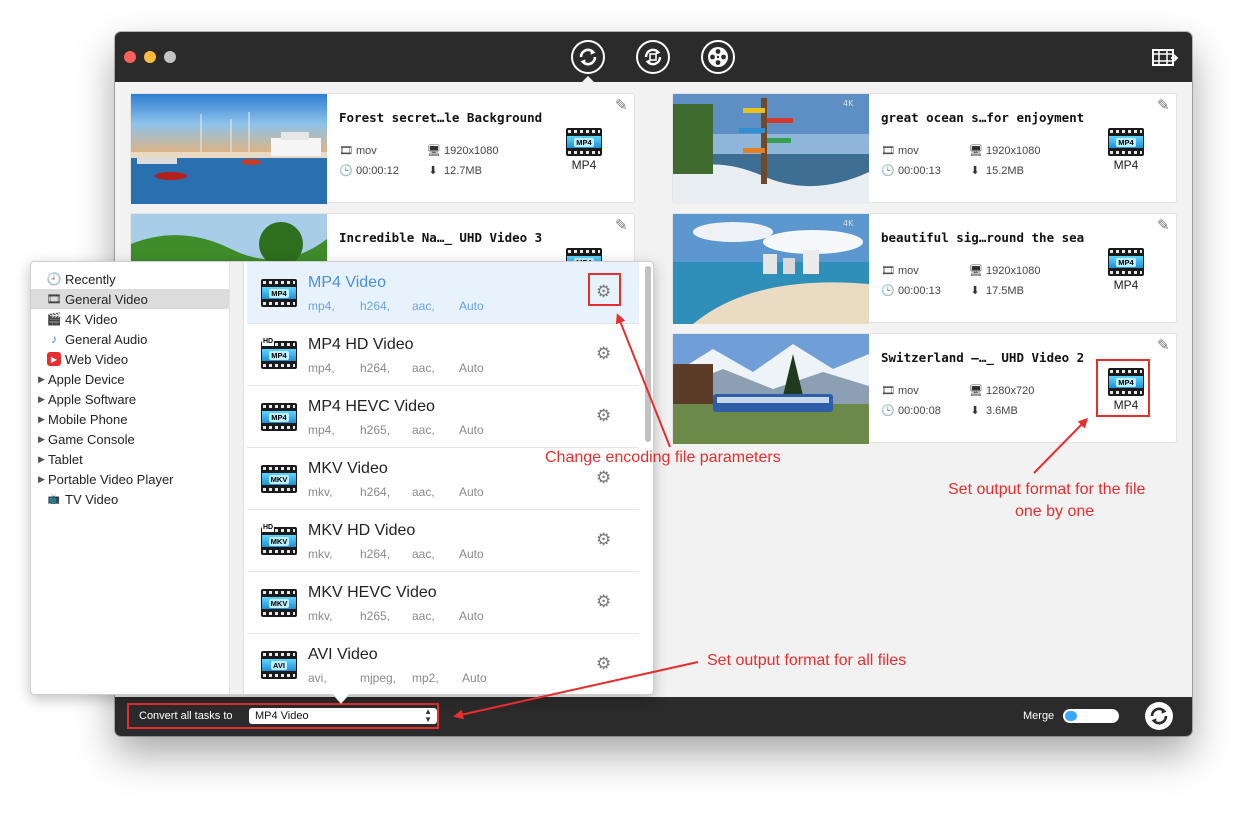 The image size is (1248, 816). I want to click on annotation-all-files: Set output format for all files, so click(807, 660).